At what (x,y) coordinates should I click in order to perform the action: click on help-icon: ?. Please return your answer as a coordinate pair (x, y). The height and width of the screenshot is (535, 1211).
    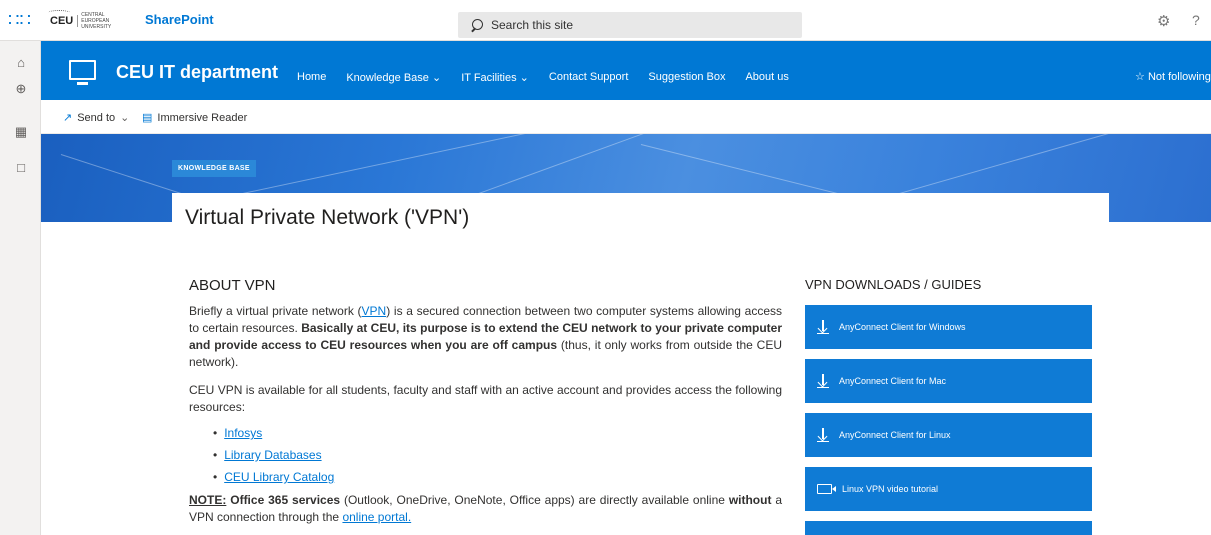
    Looking at the image, I should click on (1196, 20).